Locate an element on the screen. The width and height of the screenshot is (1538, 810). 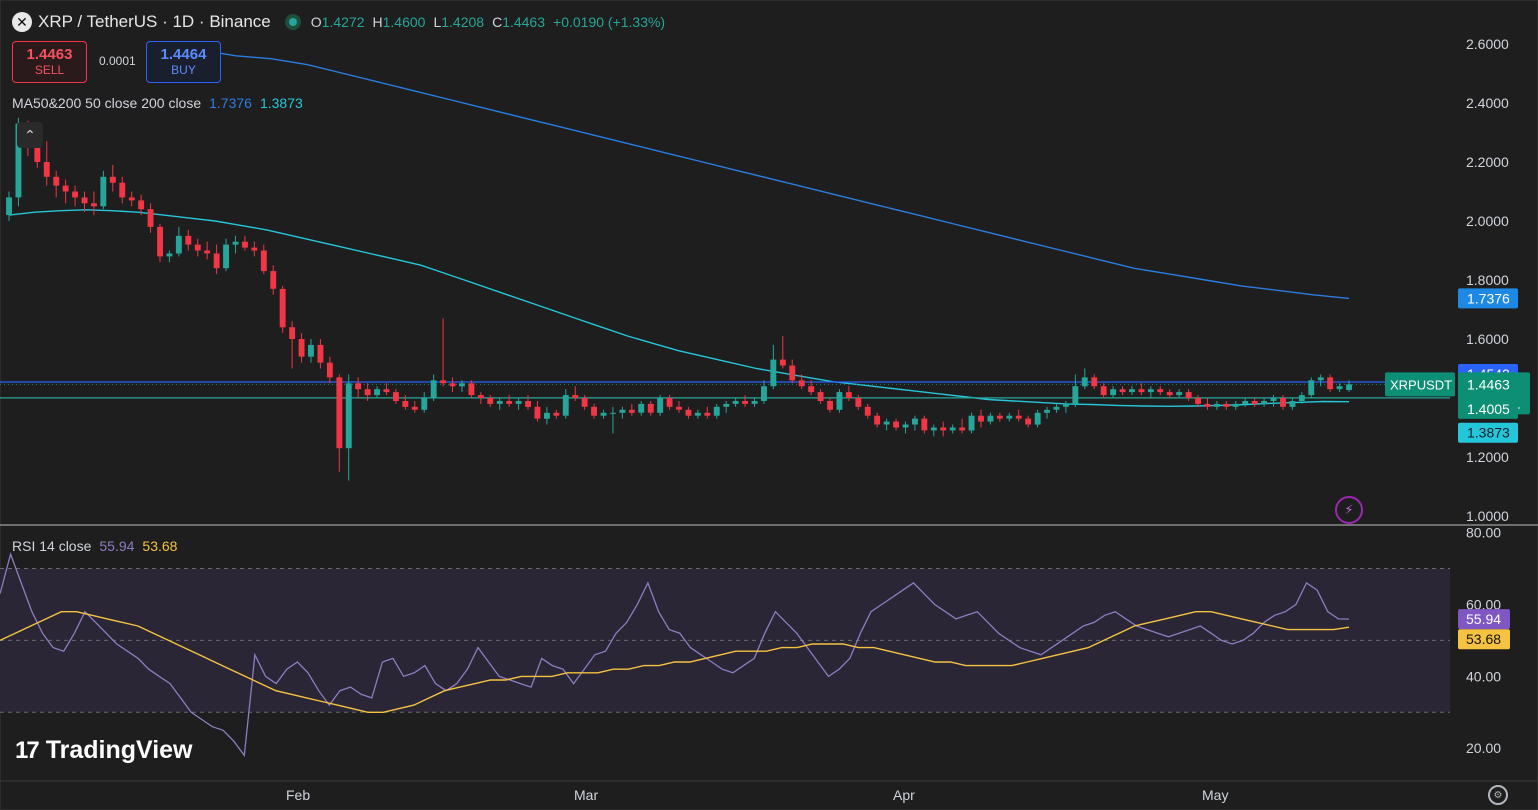
rsi-legend-value: 55.94 is located at coordinates (117, 546).